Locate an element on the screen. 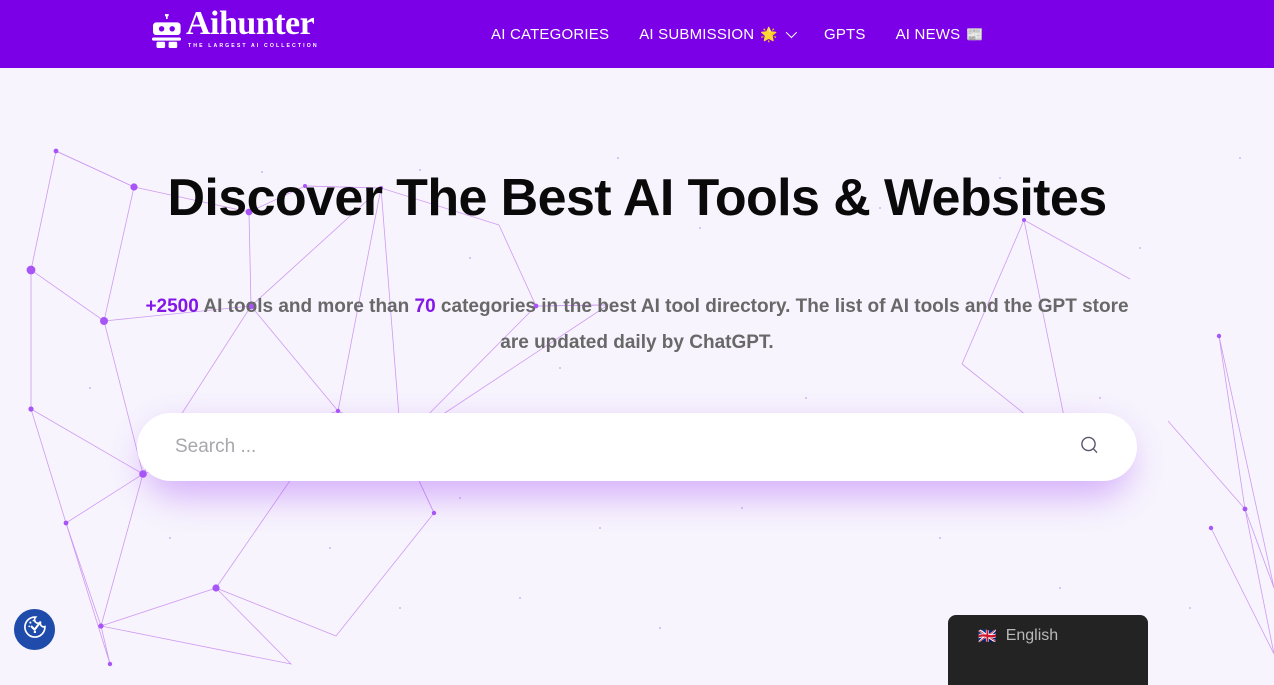 The image size is (1274, 685). nav-label: AI NEWS is located at coordinates (928, 34).